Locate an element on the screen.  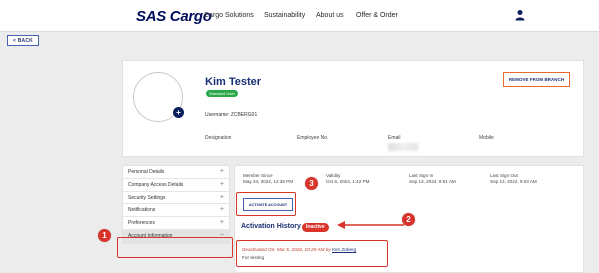
back-button: < BACK is located at coordinates (23, 40).